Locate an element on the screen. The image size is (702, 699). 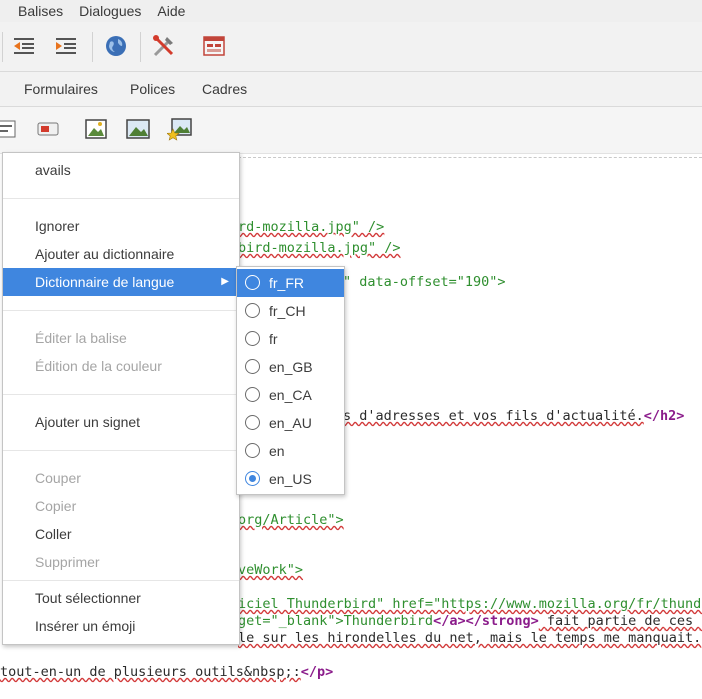
menu-item-editer-balise: Éditer la balise is located at coordinates (81, 338).